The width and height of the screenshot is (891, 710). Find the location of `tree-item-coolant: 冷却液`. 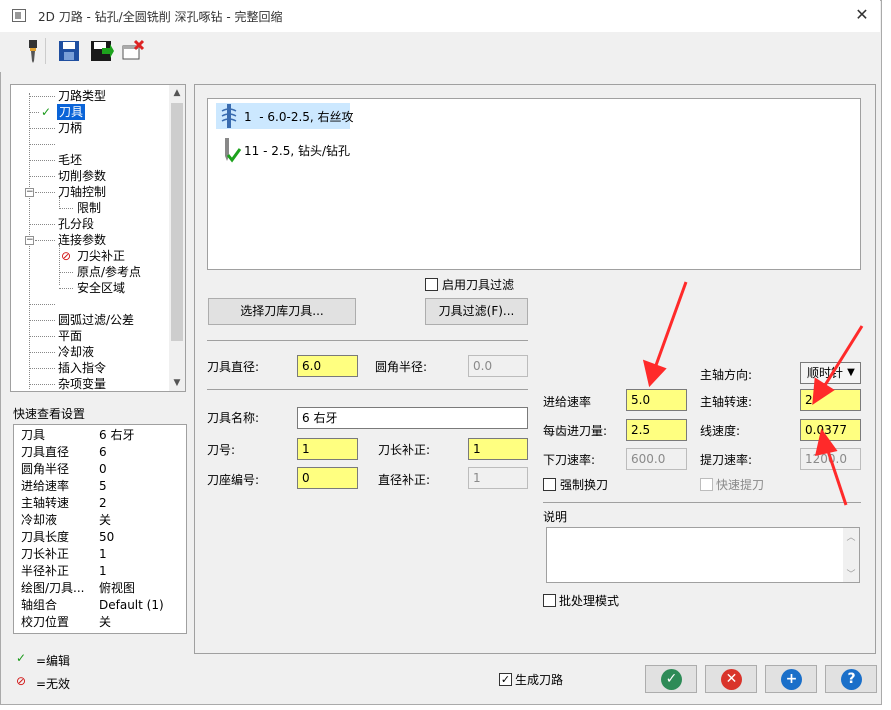

tree-item-coolant: 冷却液 is located at coordinates (76, 352).